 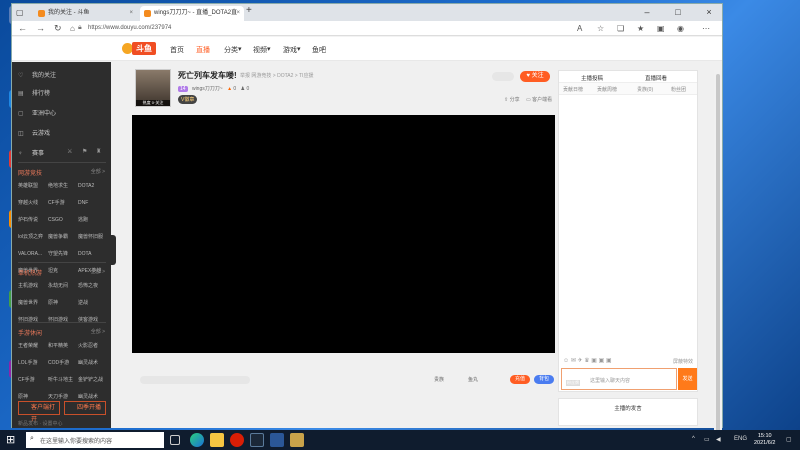 I want to click on close-window-icon: ×, so click(x=709, y=12).